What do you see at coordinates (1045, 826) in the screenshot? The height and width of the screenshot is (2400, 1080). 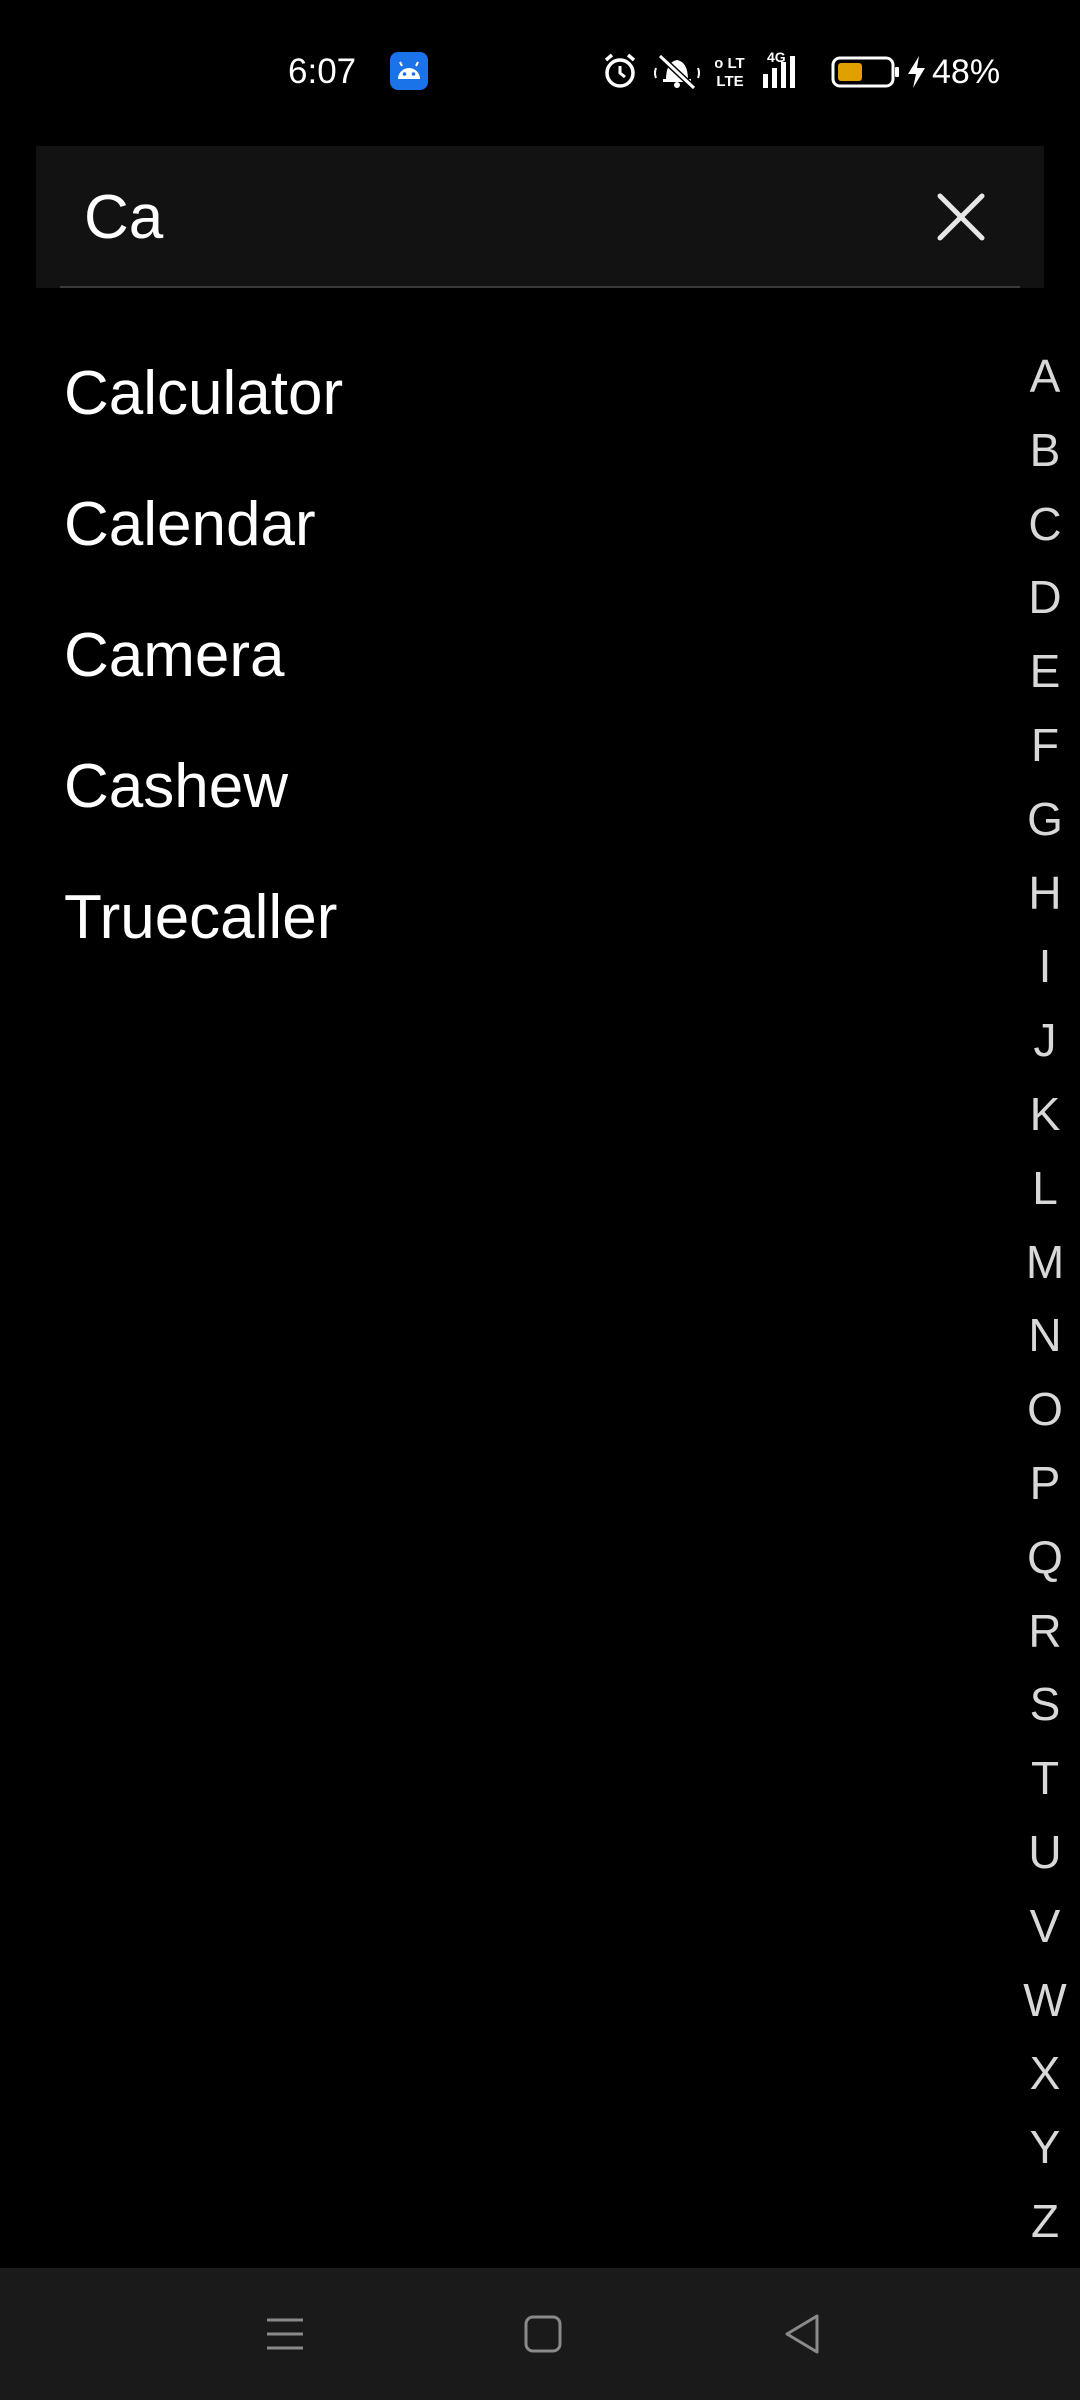 I see `index-letter: G` at bounding box center [1045, 826].